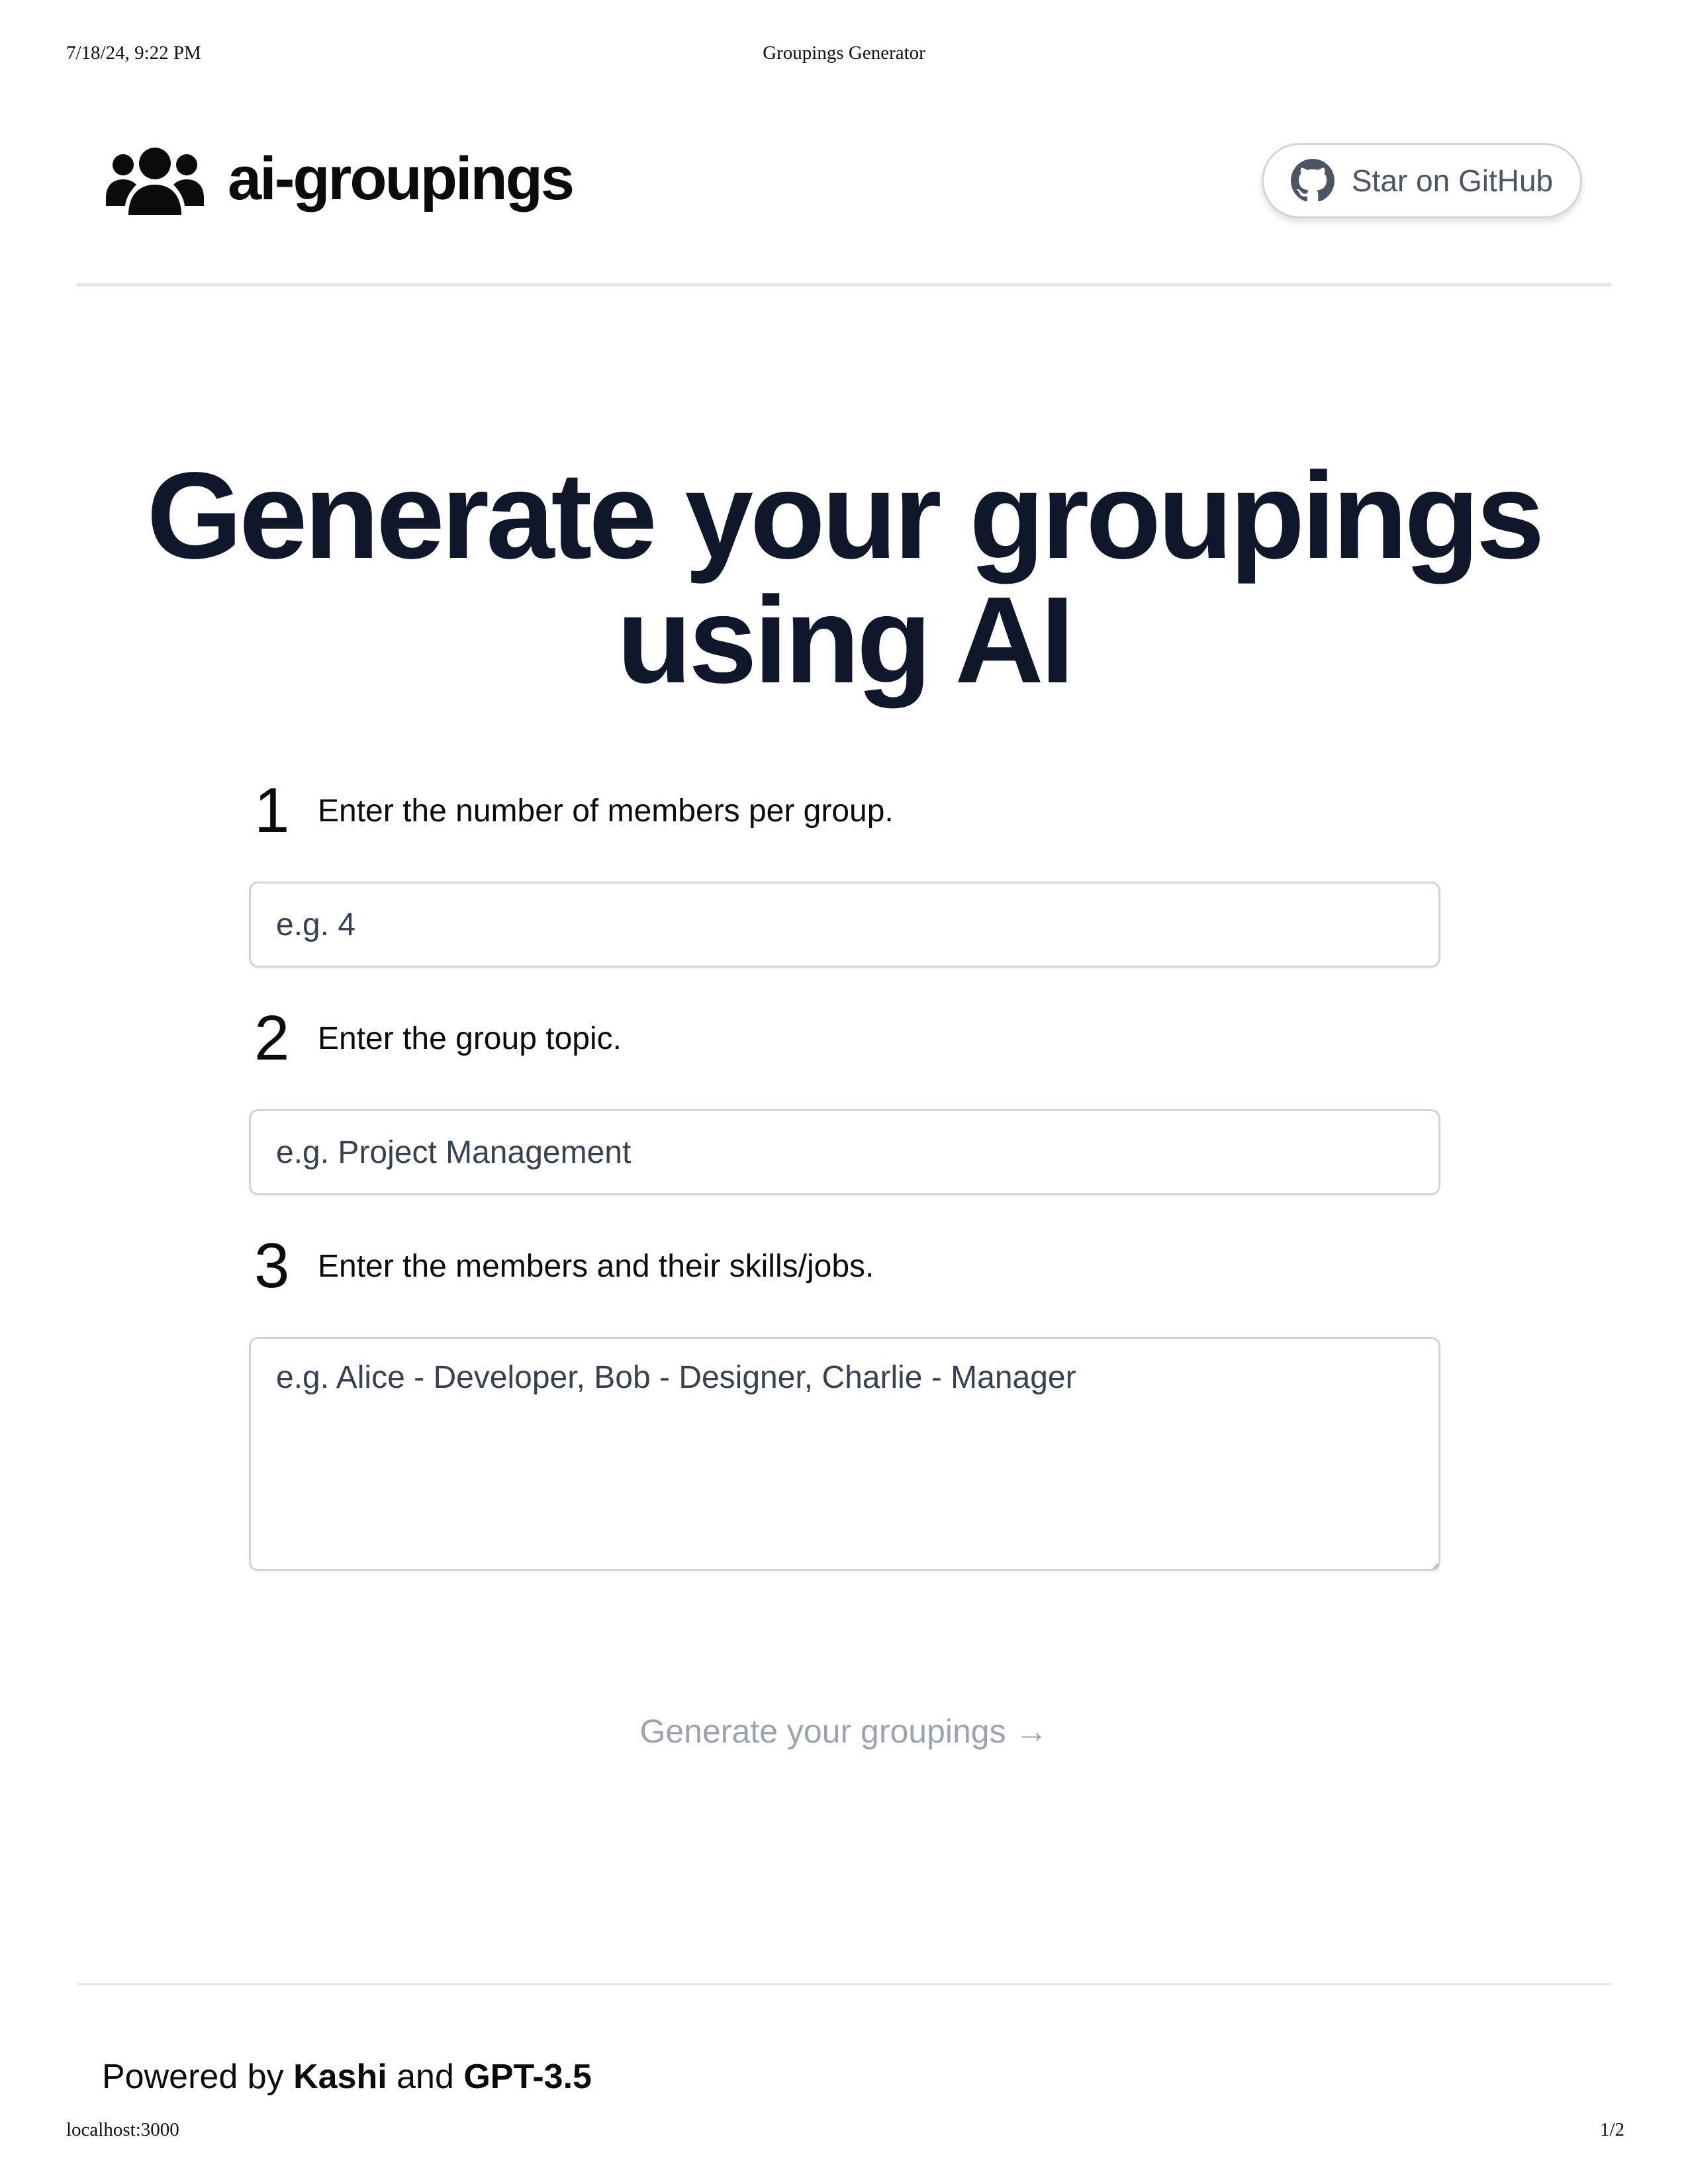 The image size is (1688, 2184). What do you see at coordinates (845, 515) in the screenshot?
I see `page-title-line1: Generate your groupings` at bounding box center [845, 515].